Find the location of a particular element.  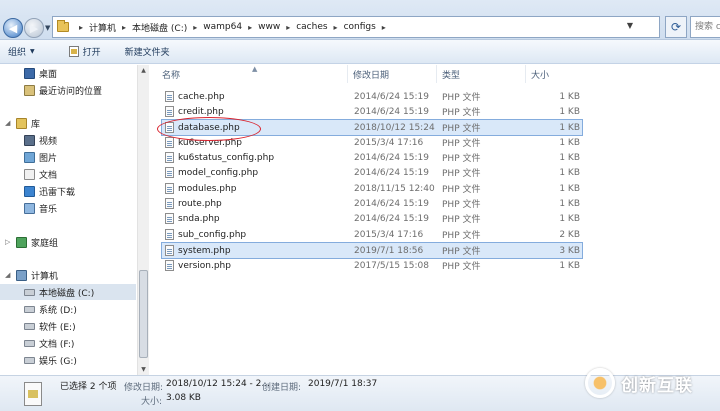

modified-date-label: 修改日期: is located at coordinates (144, 388).